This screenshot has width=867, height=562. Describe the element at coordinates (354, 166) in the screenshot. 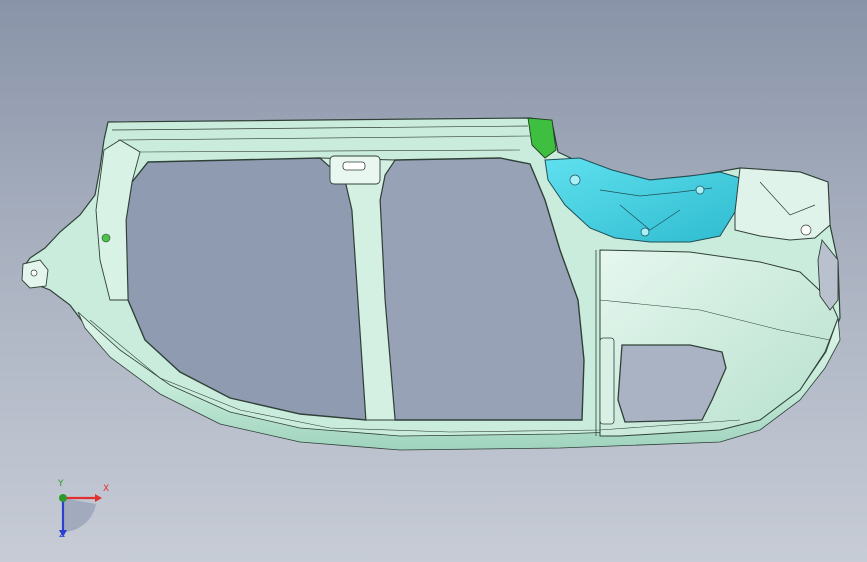

I see `b-pillar-slot` at that location.